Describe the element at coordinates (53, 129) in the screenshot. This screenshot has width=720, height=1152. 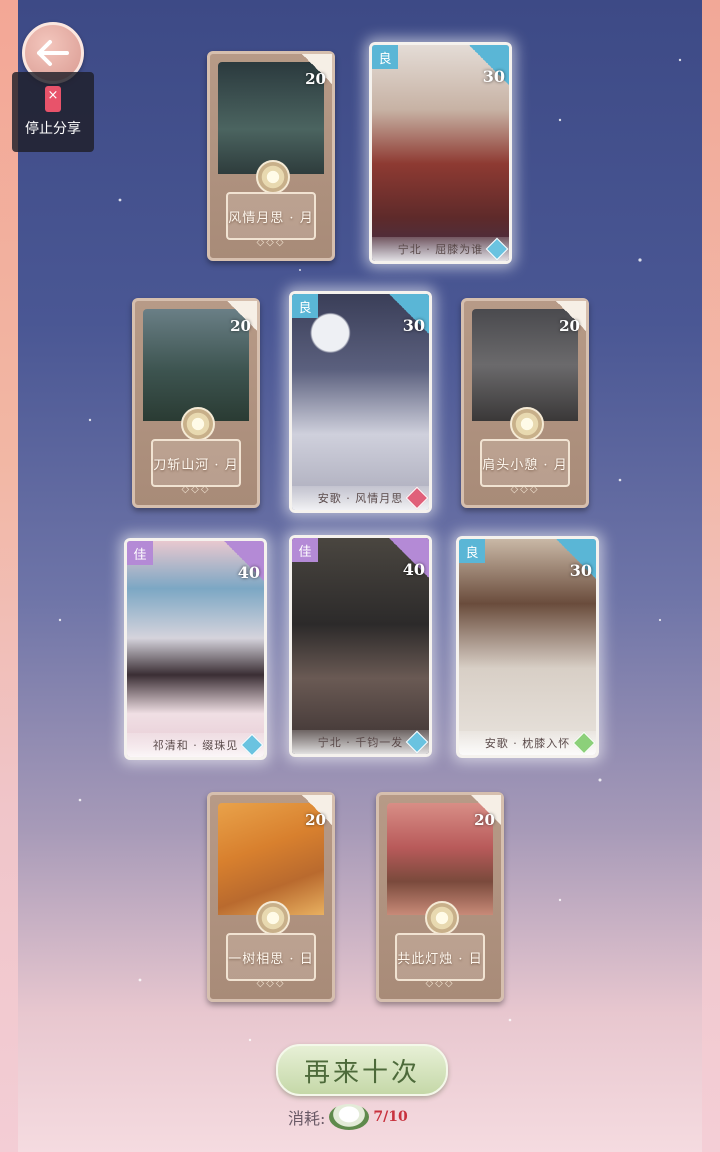
I see `stop-share-label: 停止分享` at that location.